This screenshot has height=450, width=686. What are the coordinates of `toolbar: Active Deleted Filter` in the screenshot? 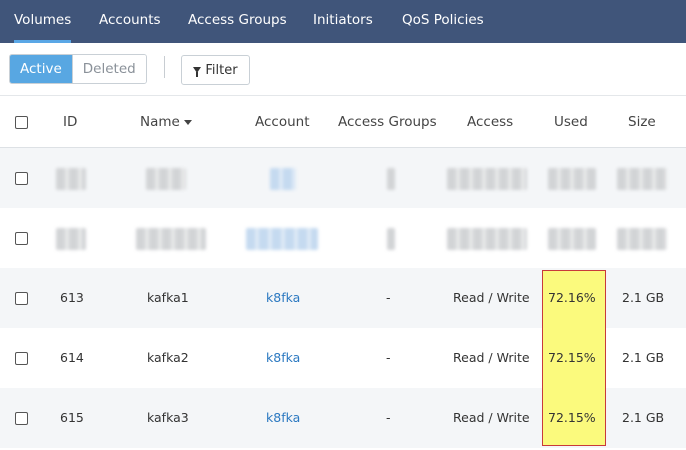 It's located at (343, 69).